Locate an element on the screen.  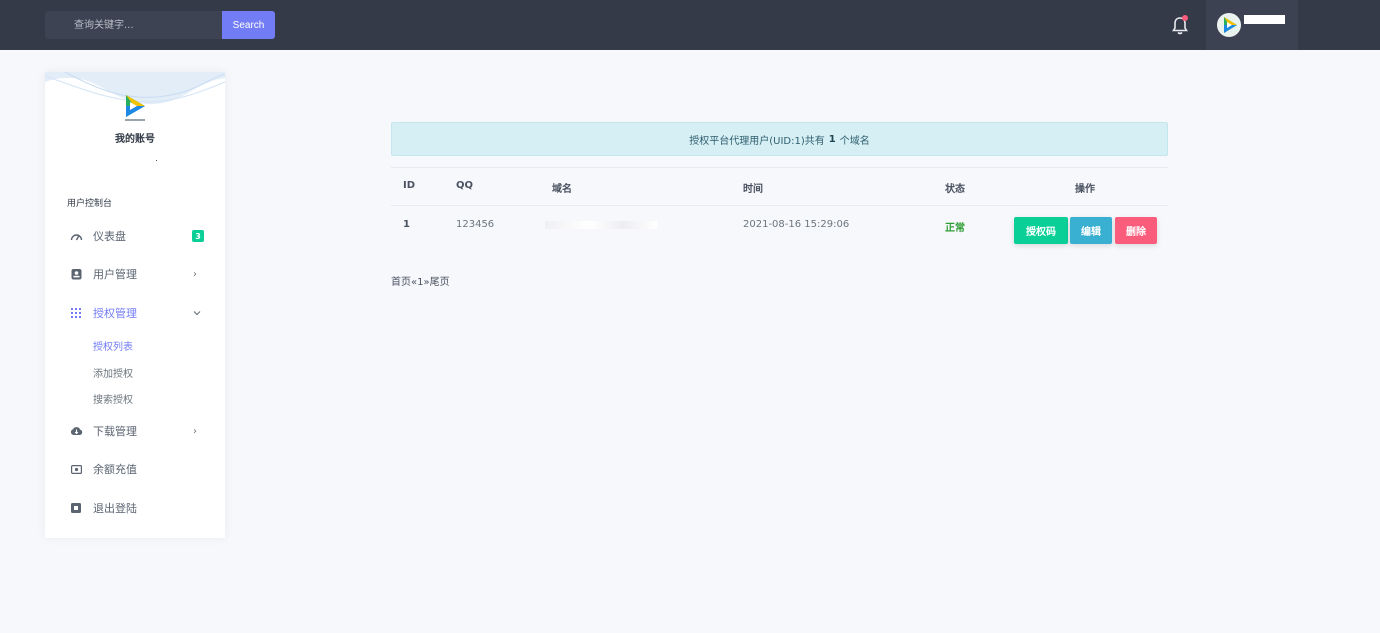
sidebar-item-authorization: 授权管理 is located at coordinates (135, 313).